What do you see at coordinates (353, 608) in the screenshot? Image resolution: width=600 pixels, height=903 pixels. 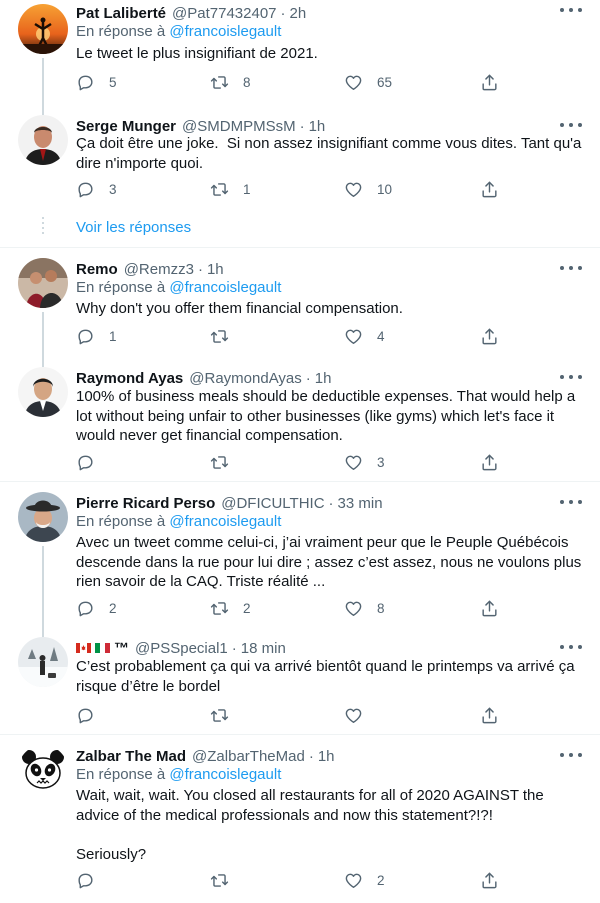 I see `like-icon` at bounding box center [353, 608].